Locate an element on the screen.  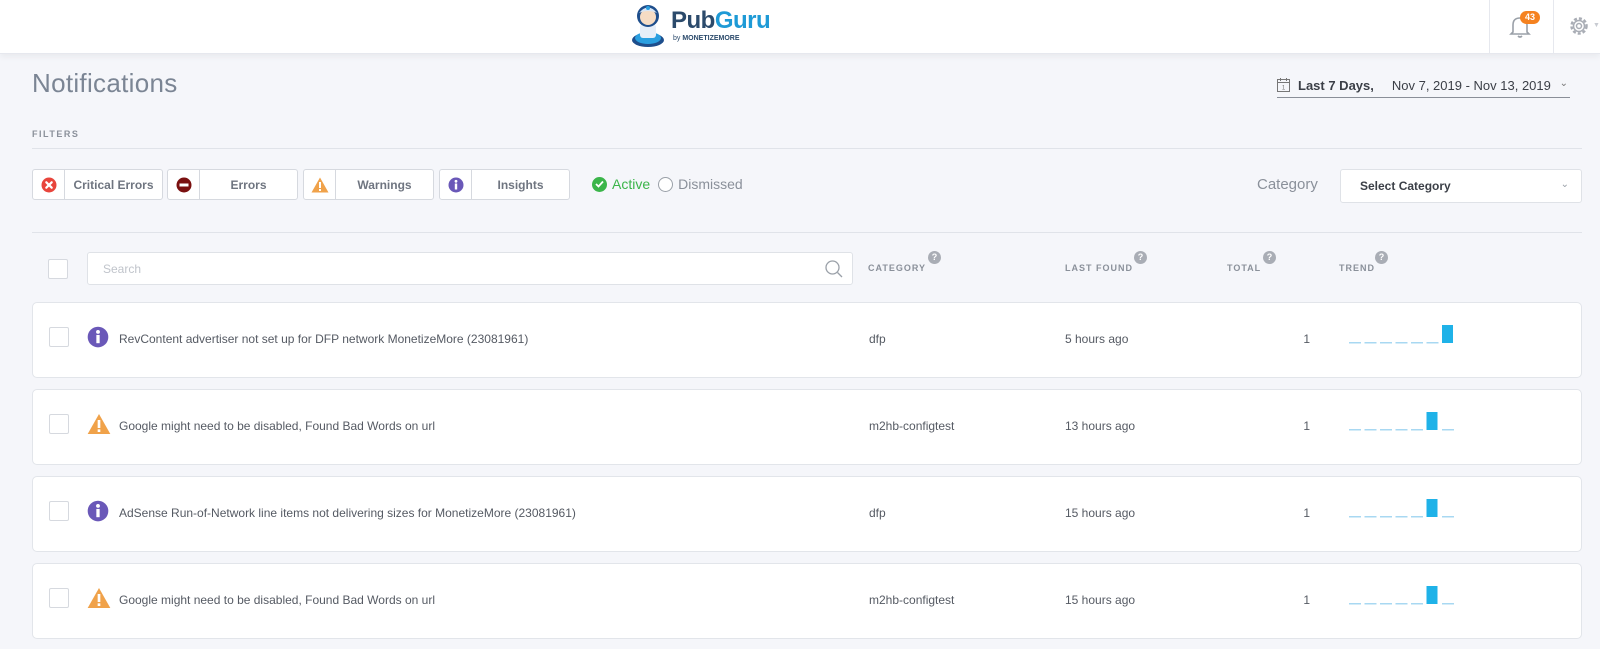
filter-critical-errors-button: Critical Errors is located at coordinates (97, 184).